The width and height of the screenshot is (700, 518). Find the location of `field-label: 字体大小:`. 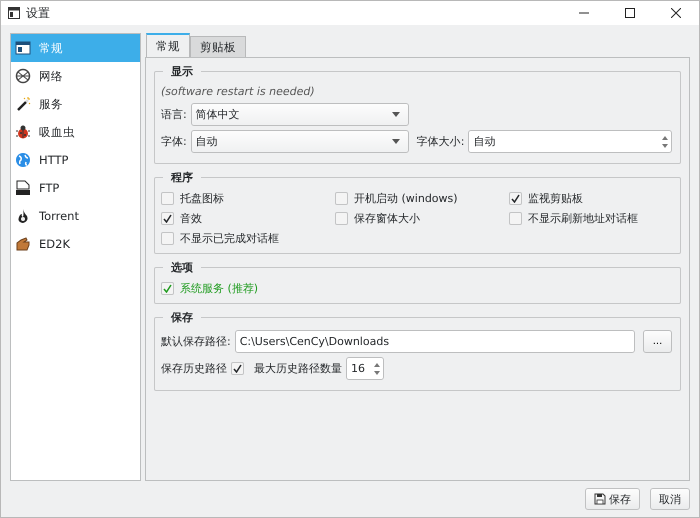

field-label: 字体大小: is located at coordinates (440, 141).